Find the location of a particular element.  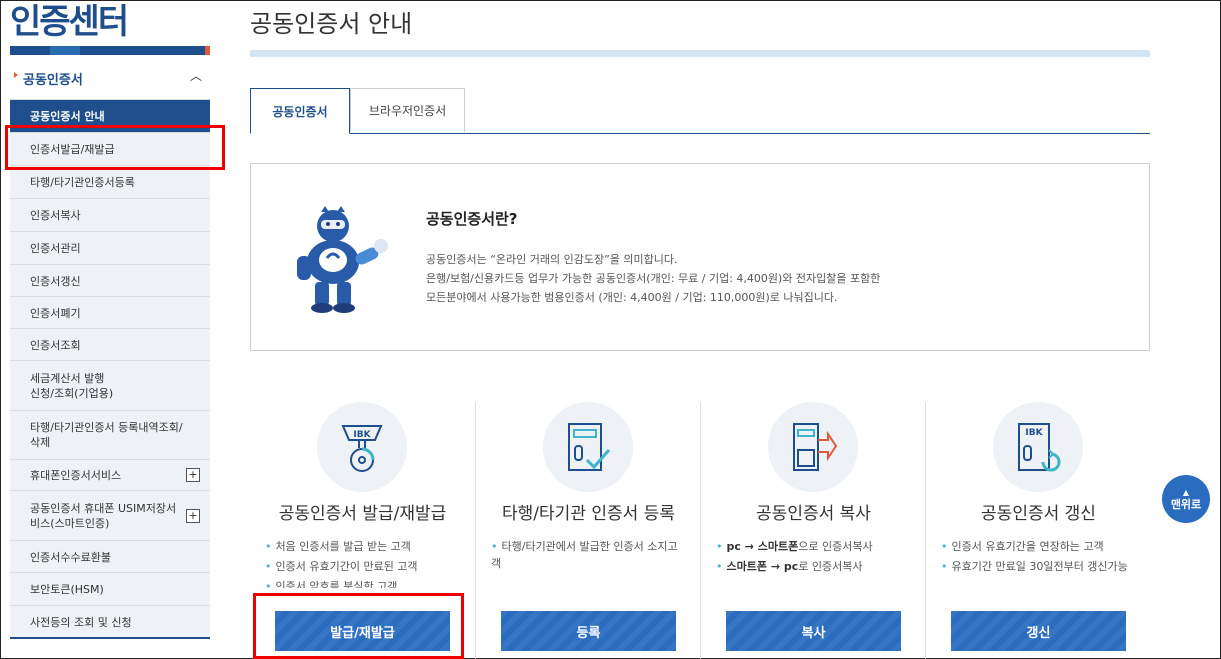

sidebar-item-preregister: 사전등의 조회 및 신청 is located at coordinates (110, 622).